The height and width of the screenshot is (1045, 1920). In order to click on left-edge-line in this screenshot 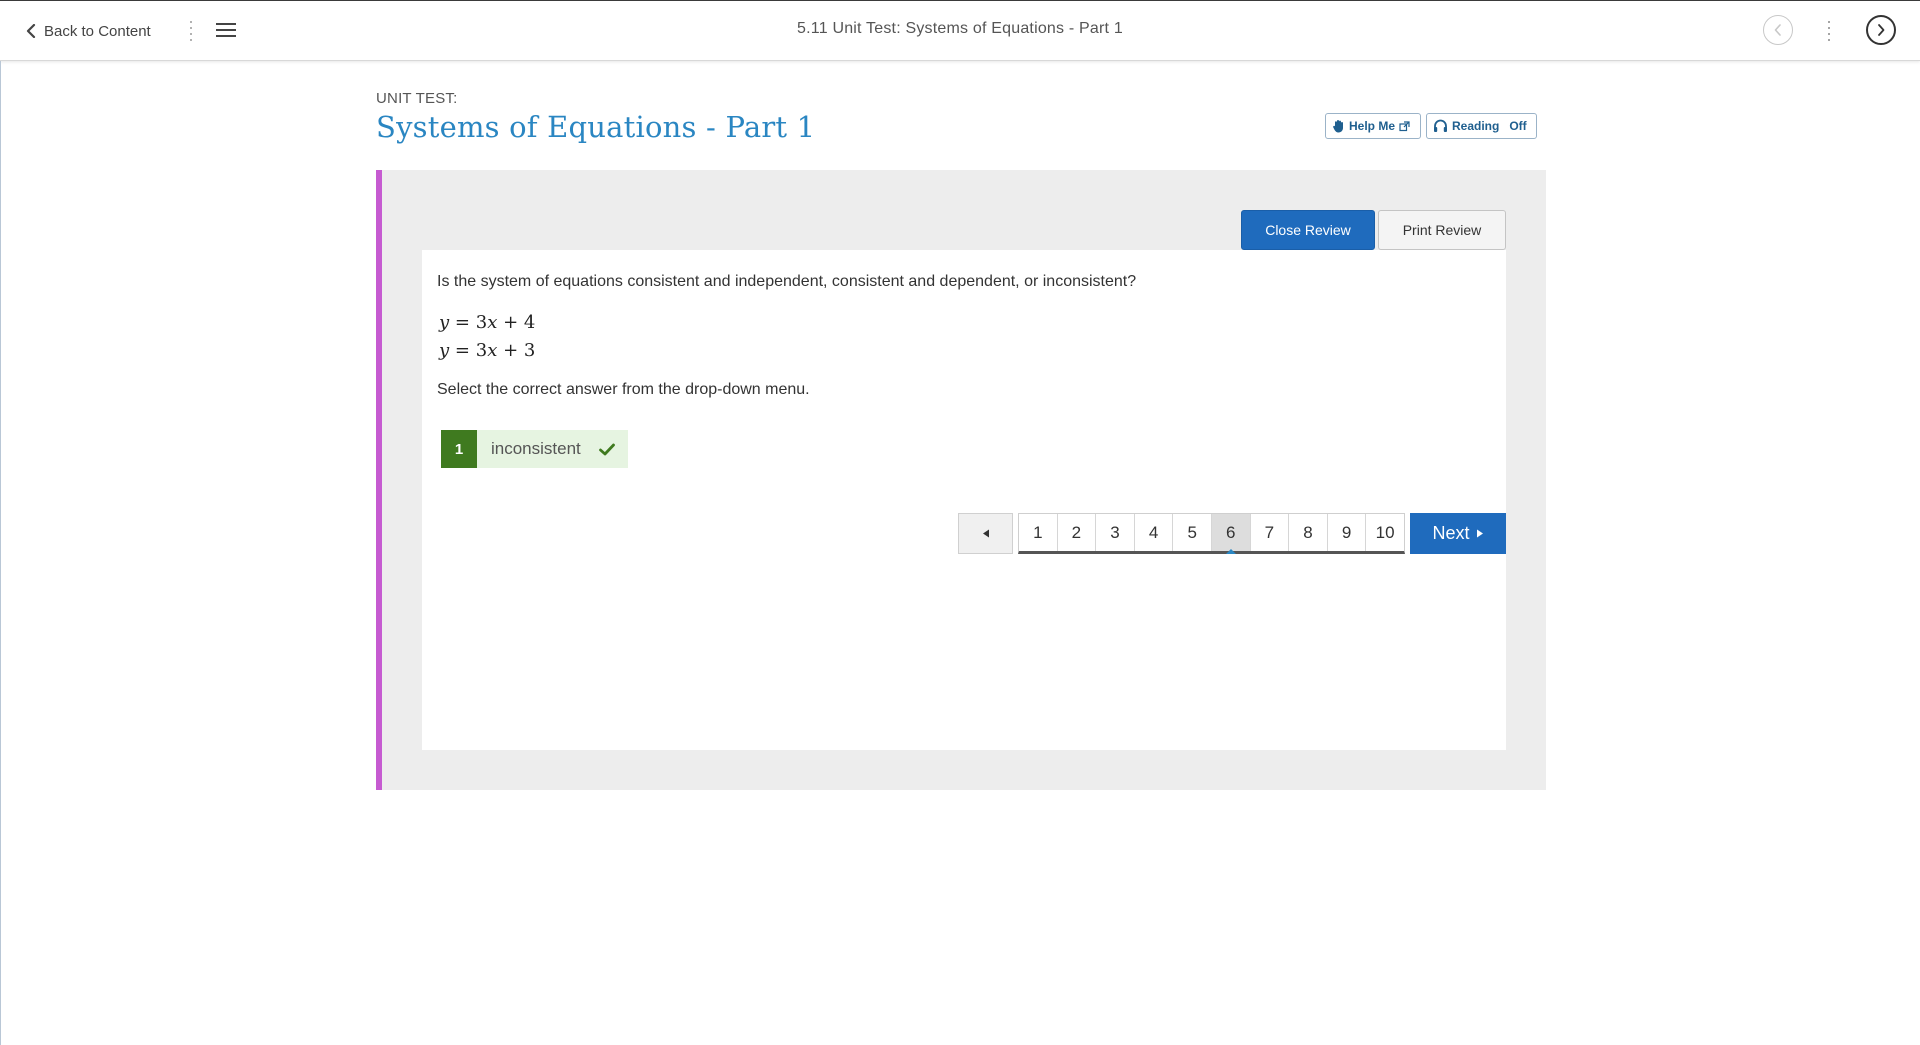, I will do `click(0, 553)`.